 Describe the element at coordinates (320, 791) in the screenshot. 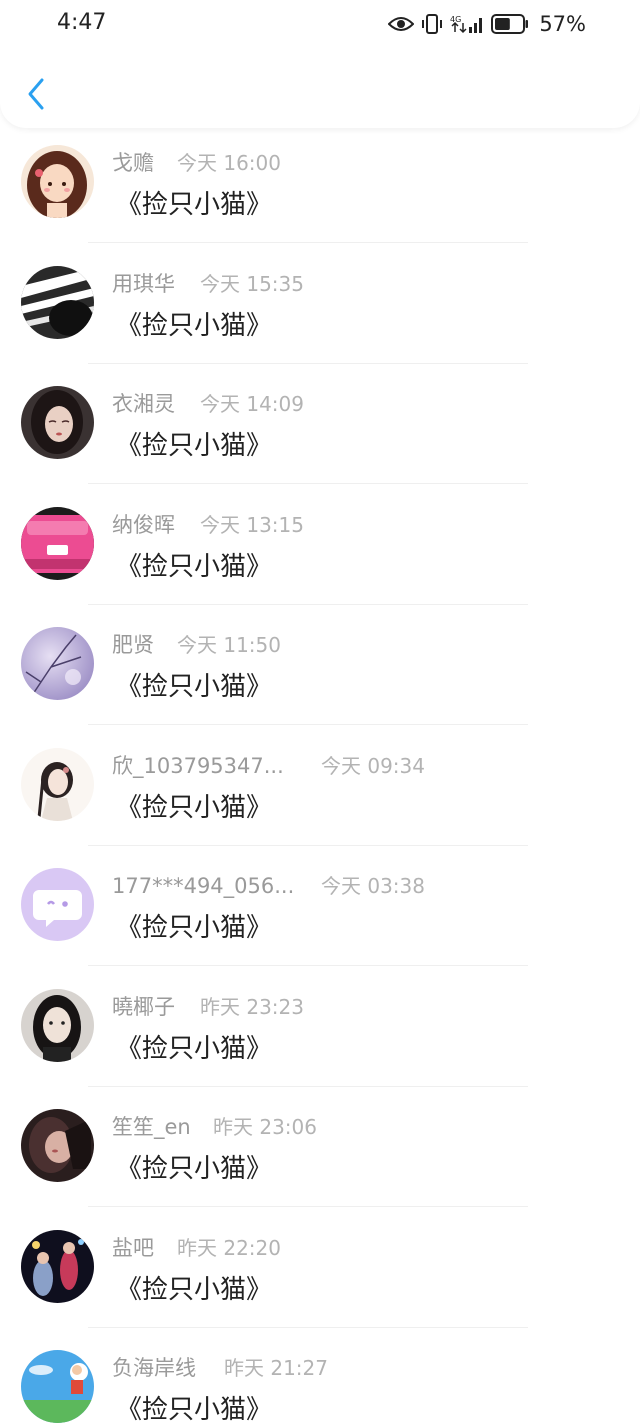

I see `list-item: 欣_103795347... 今天 09:34 《捡只小猫》` at that location.